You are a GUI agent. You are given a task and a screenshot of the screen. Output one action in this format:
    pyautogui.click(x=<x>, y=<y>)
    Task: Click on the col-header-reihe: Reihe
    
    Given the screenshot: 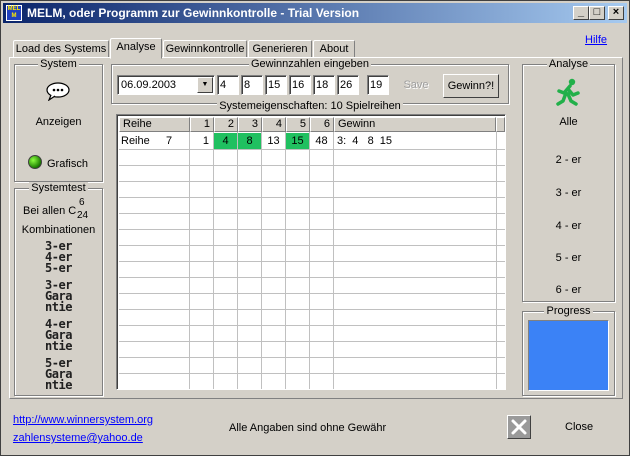 What is the action you would take?
    pyautogui.click(x=154, y=124)
    